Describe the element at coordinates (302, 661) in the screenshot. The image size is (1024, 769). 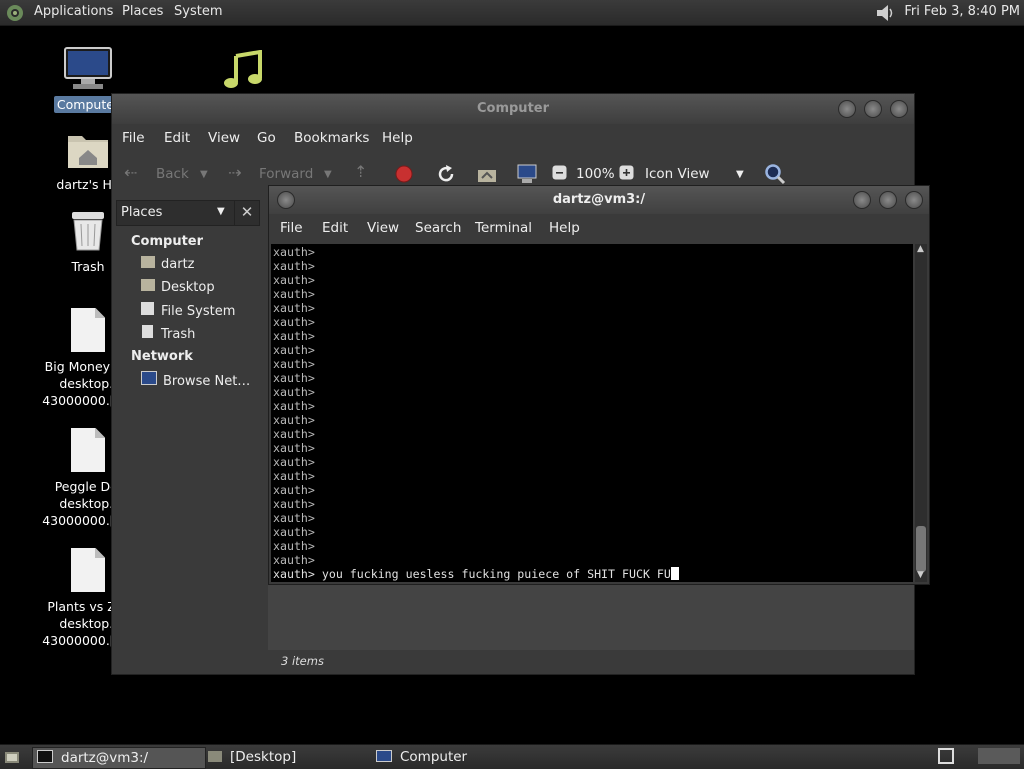
I see `status-text: 3 items` at that location.